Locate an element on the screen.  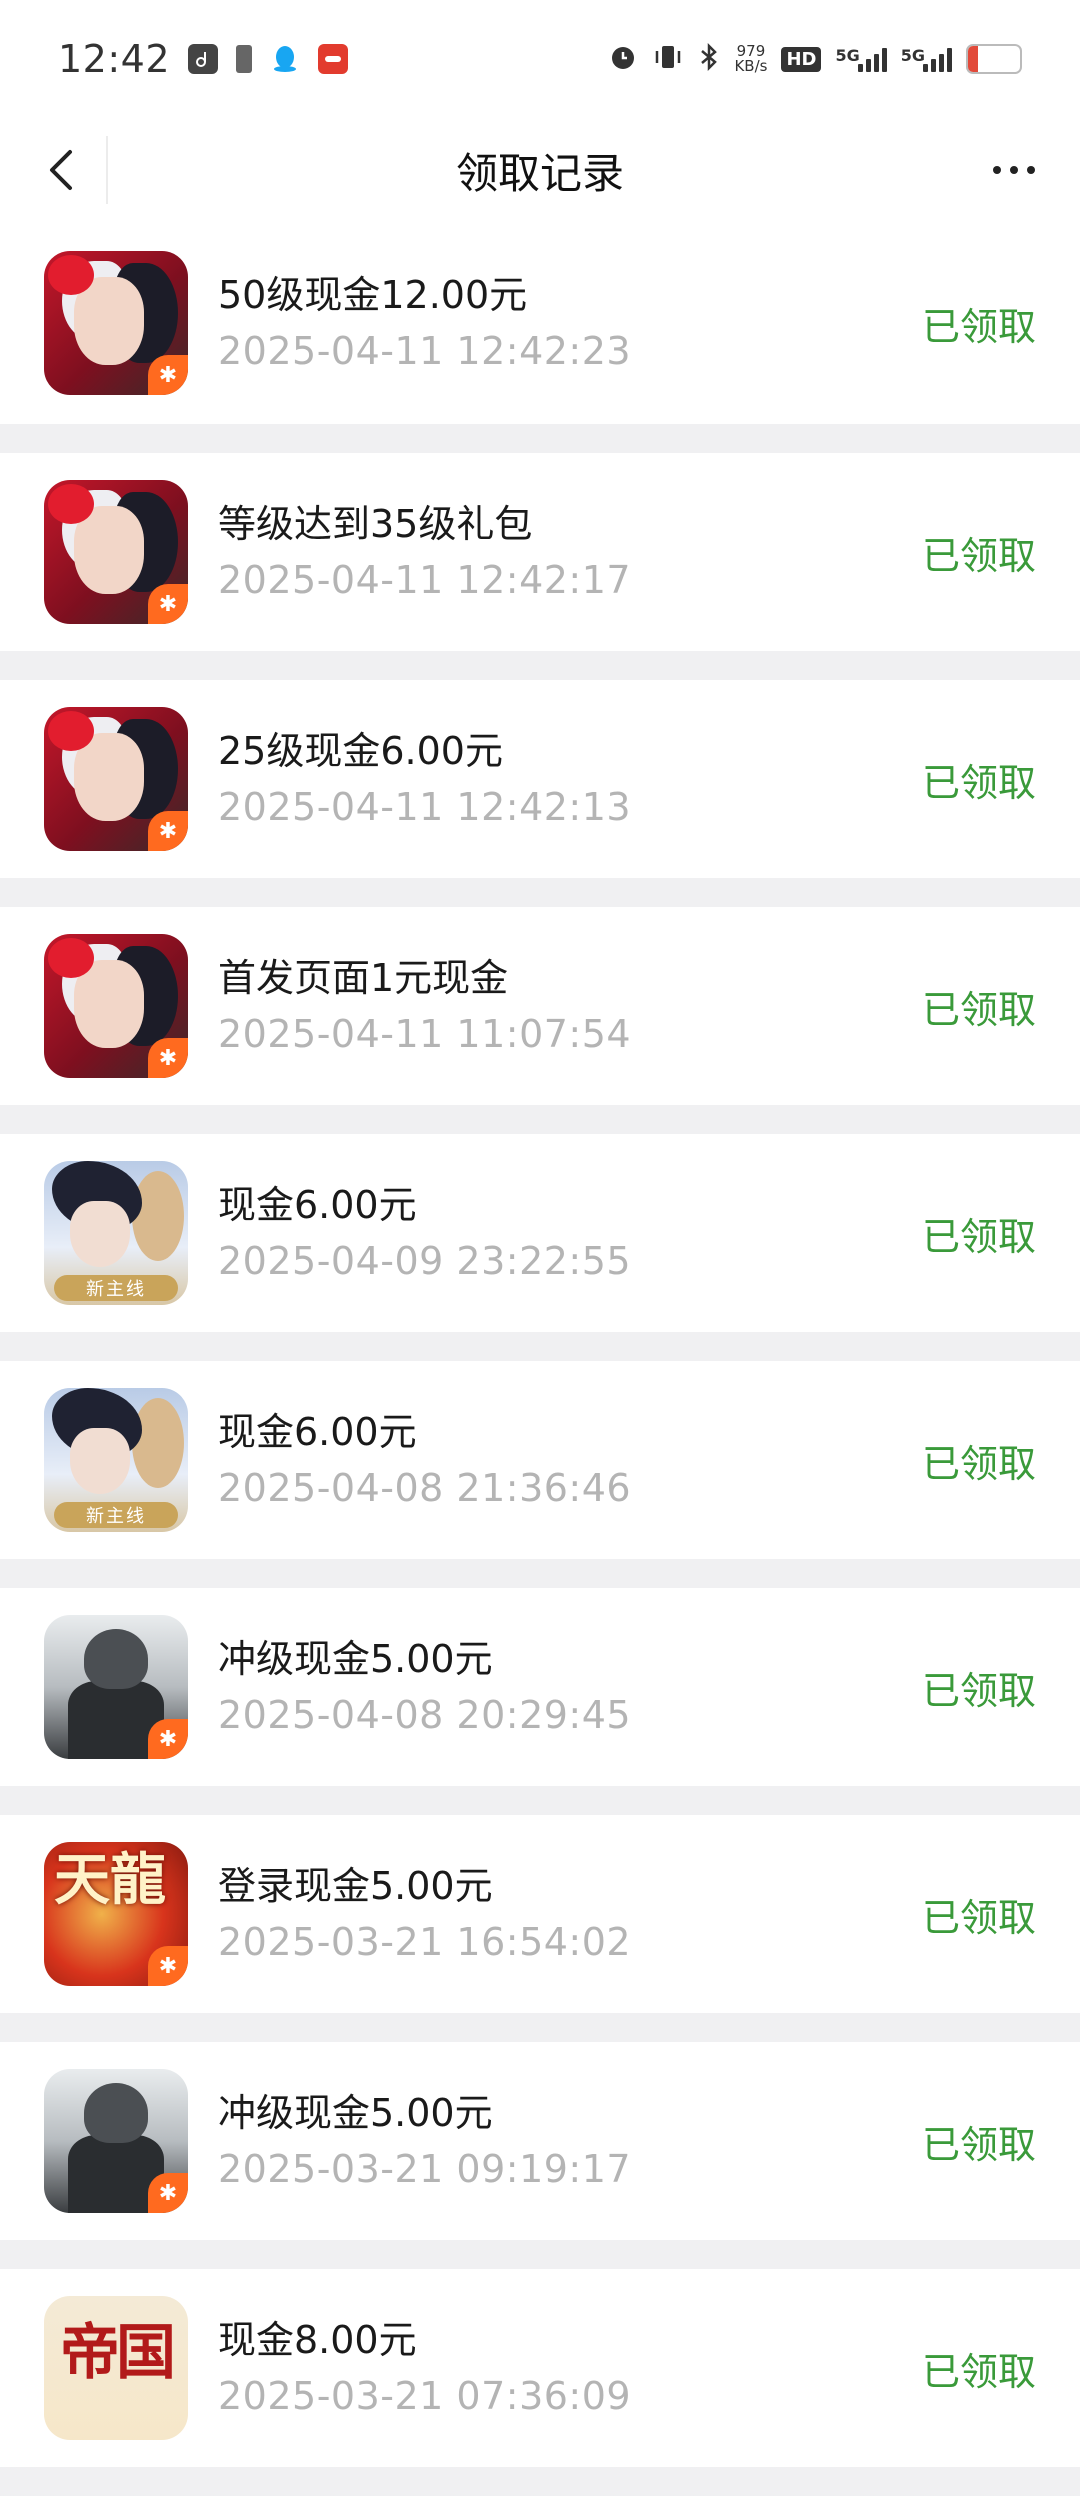
record-text: 登录现金5.00元 2025-03-21 16:54:02 is located at coordinates (570, 1914).